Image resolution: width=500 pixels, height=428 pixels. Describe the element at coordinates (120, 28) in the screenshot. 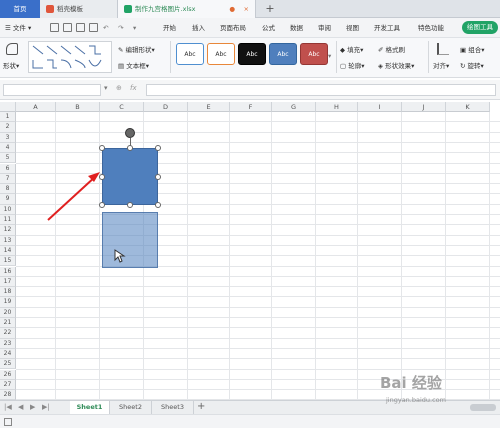

I see `redo-icon: ↷` at that location.